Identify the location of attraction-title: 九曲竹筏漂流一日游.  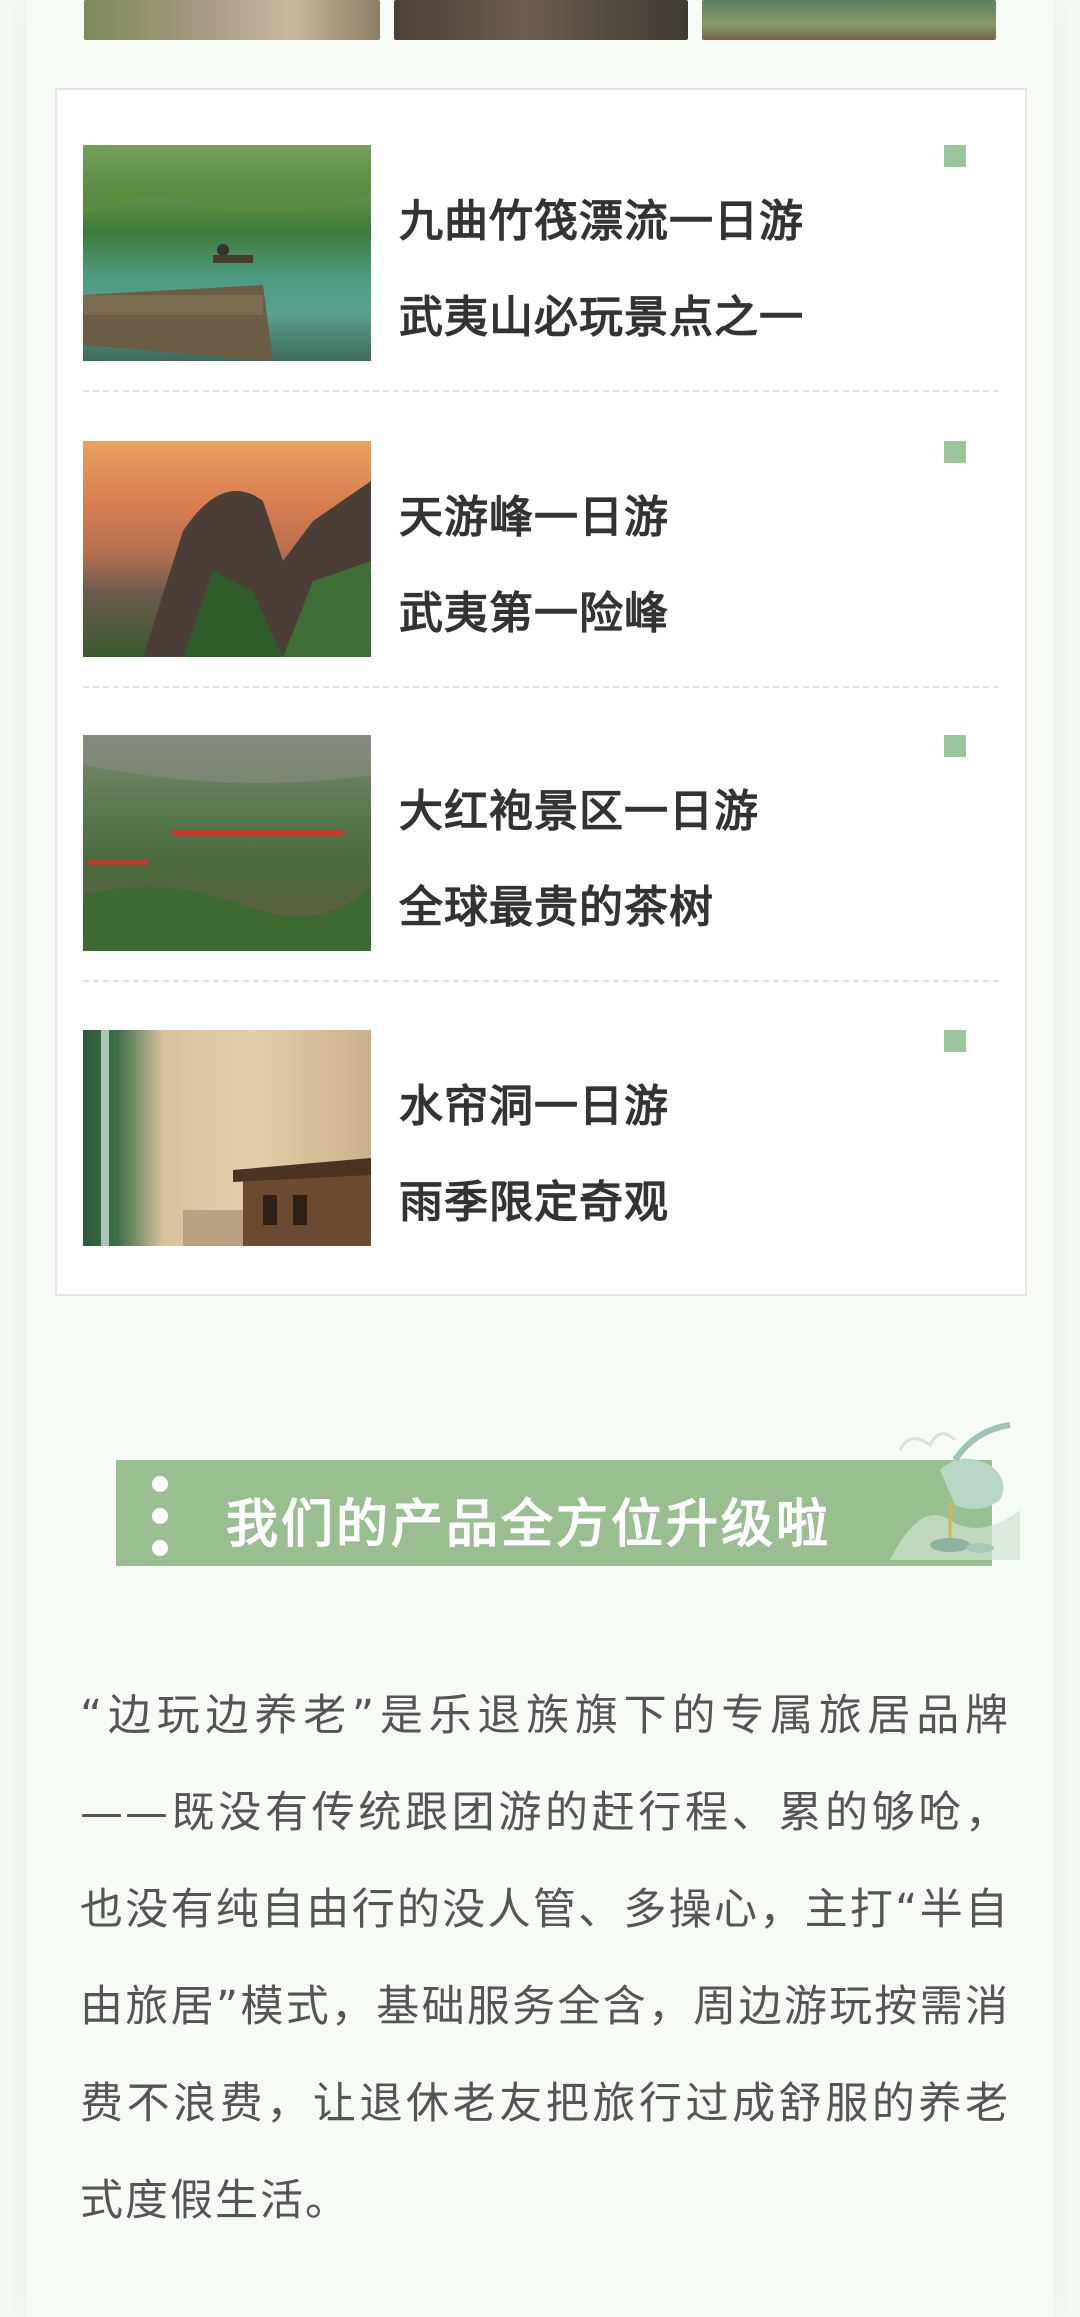
(601, 221).